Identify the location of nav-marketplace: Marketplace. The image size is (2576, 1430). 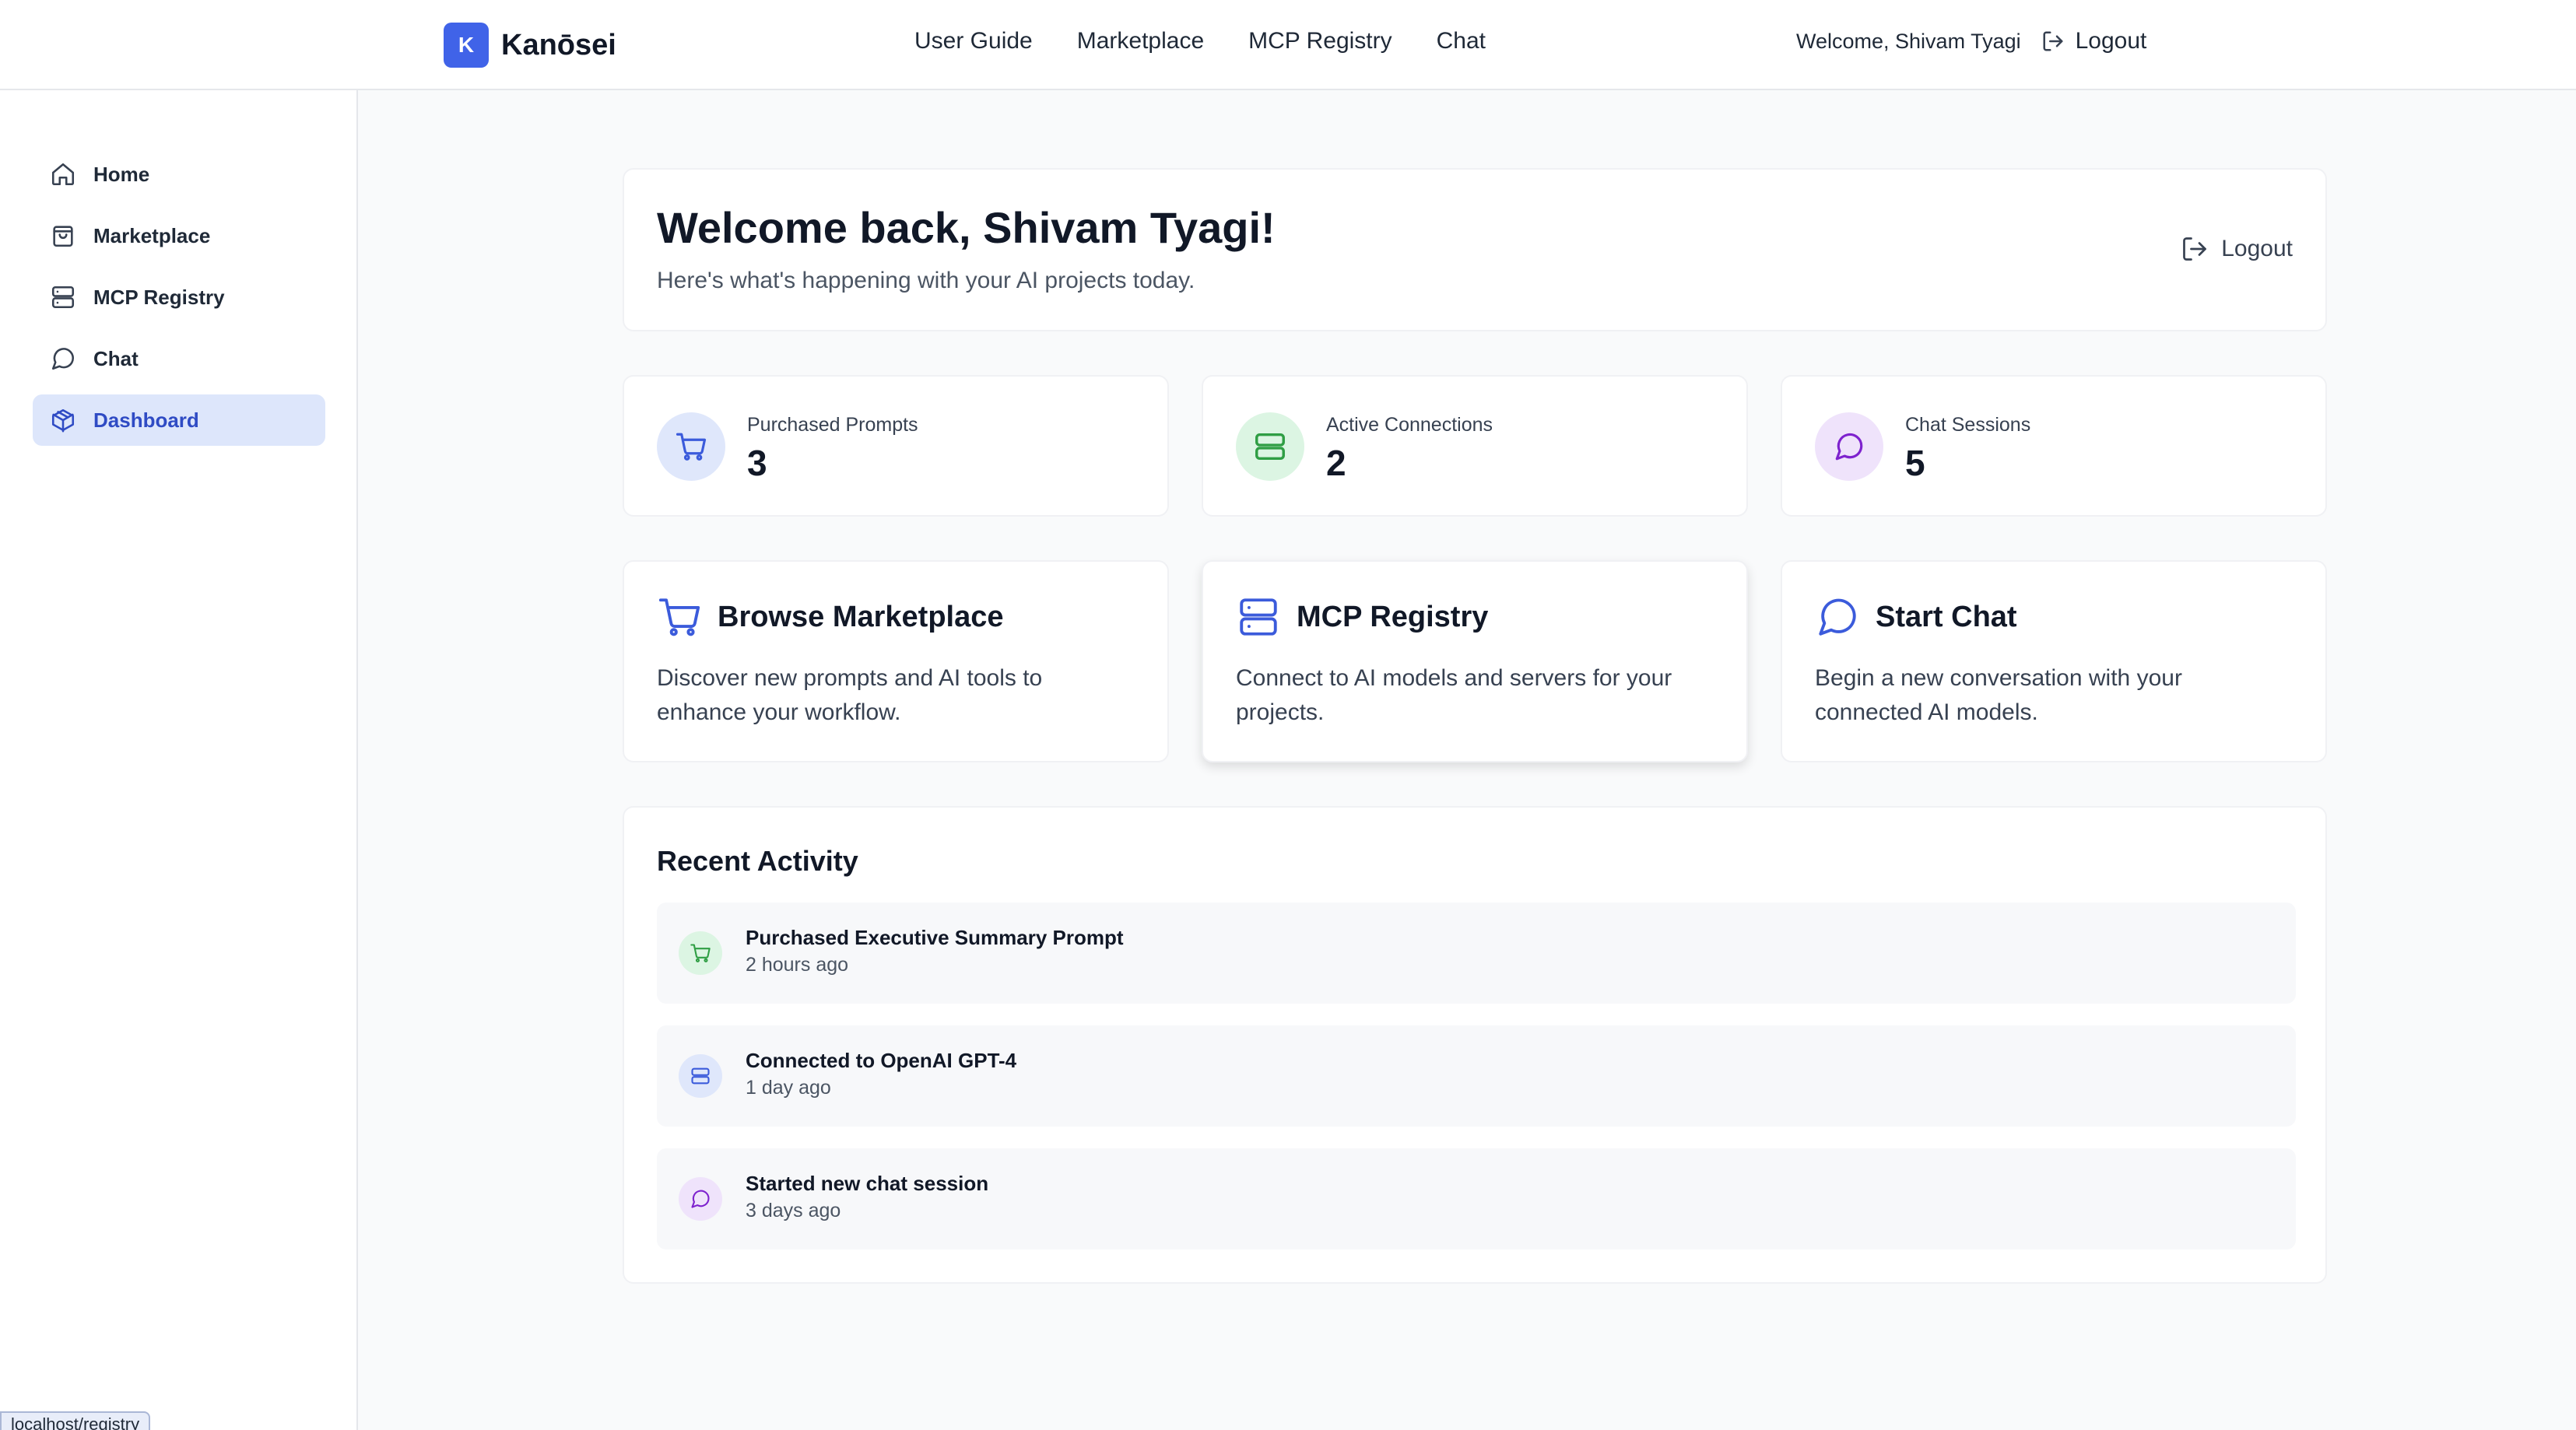
(1141, 41).